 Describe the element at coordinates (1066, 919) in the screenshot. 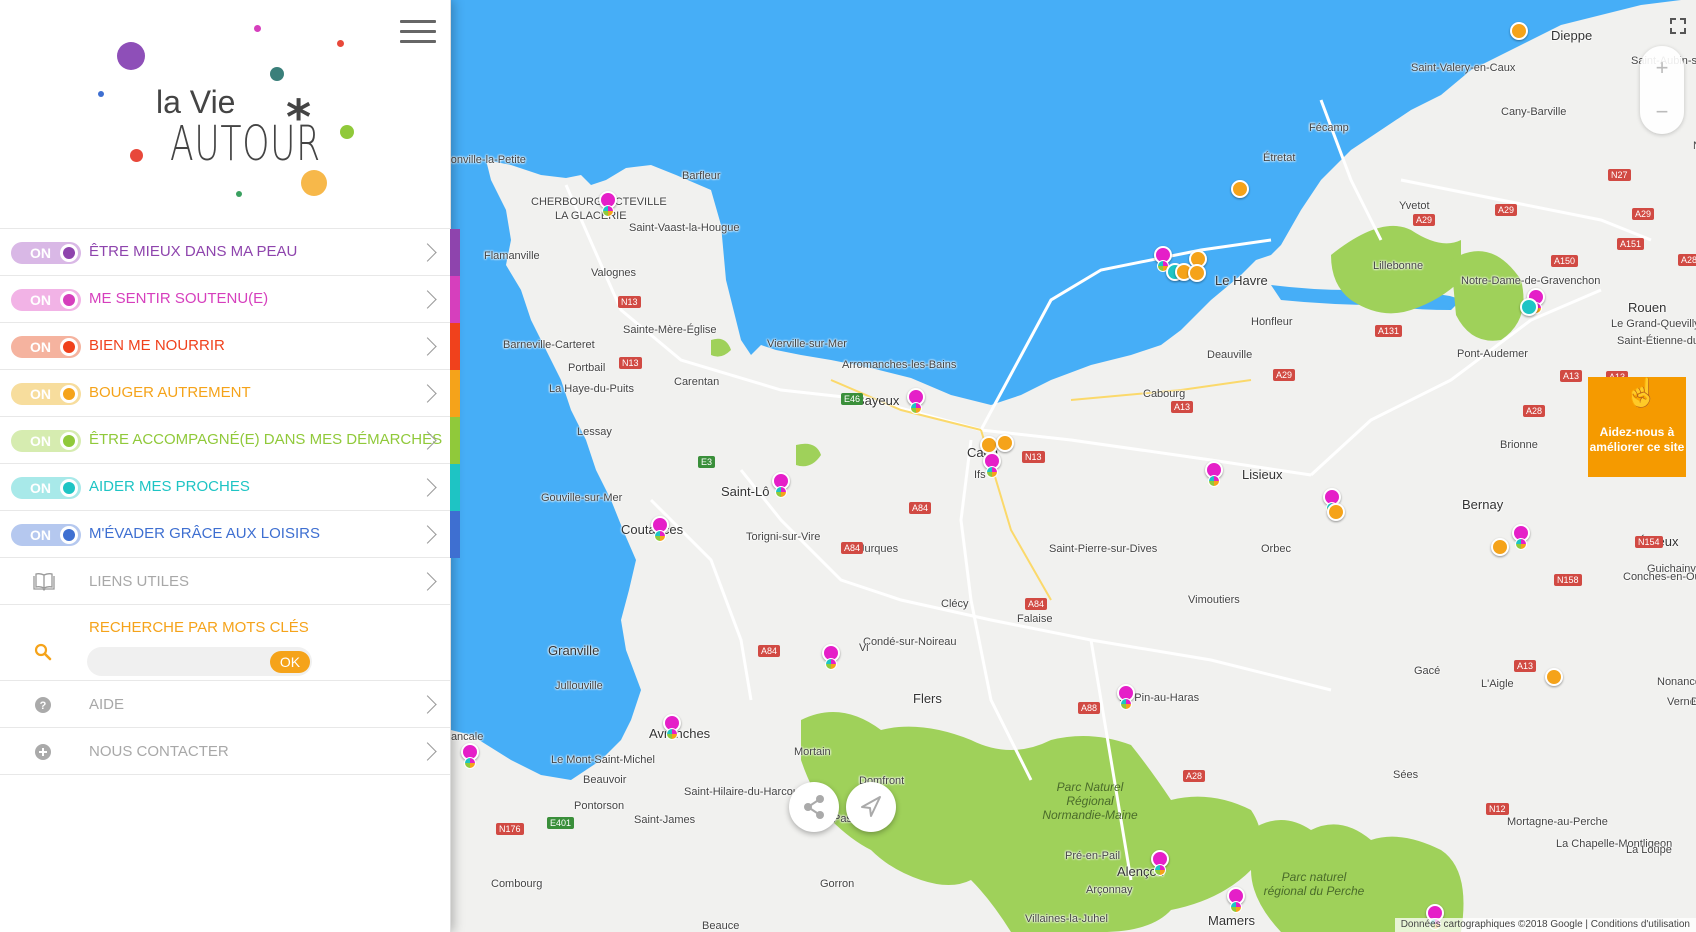

I see `place-label: Villaines-la-Juhel` at that location.